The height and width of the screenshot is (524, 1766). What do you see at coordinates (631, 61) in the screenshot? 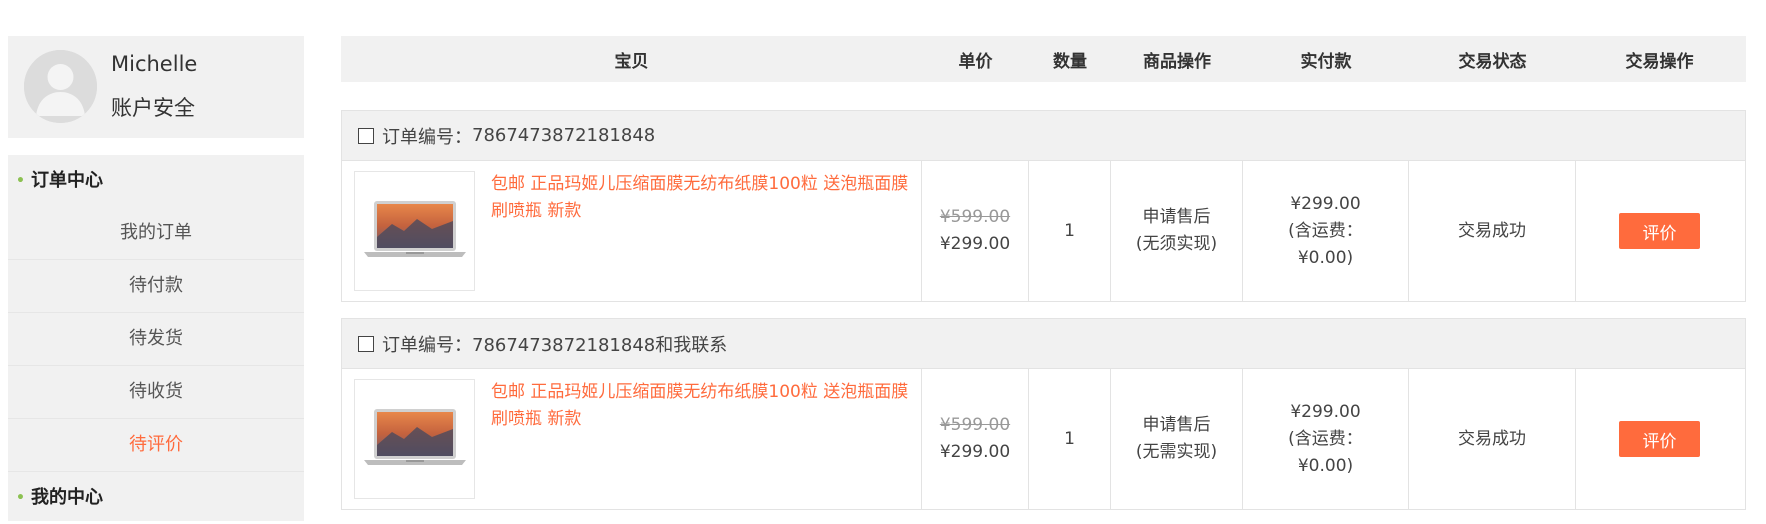
I see `header-item: 宝贝` at bounding box center [631, 61].